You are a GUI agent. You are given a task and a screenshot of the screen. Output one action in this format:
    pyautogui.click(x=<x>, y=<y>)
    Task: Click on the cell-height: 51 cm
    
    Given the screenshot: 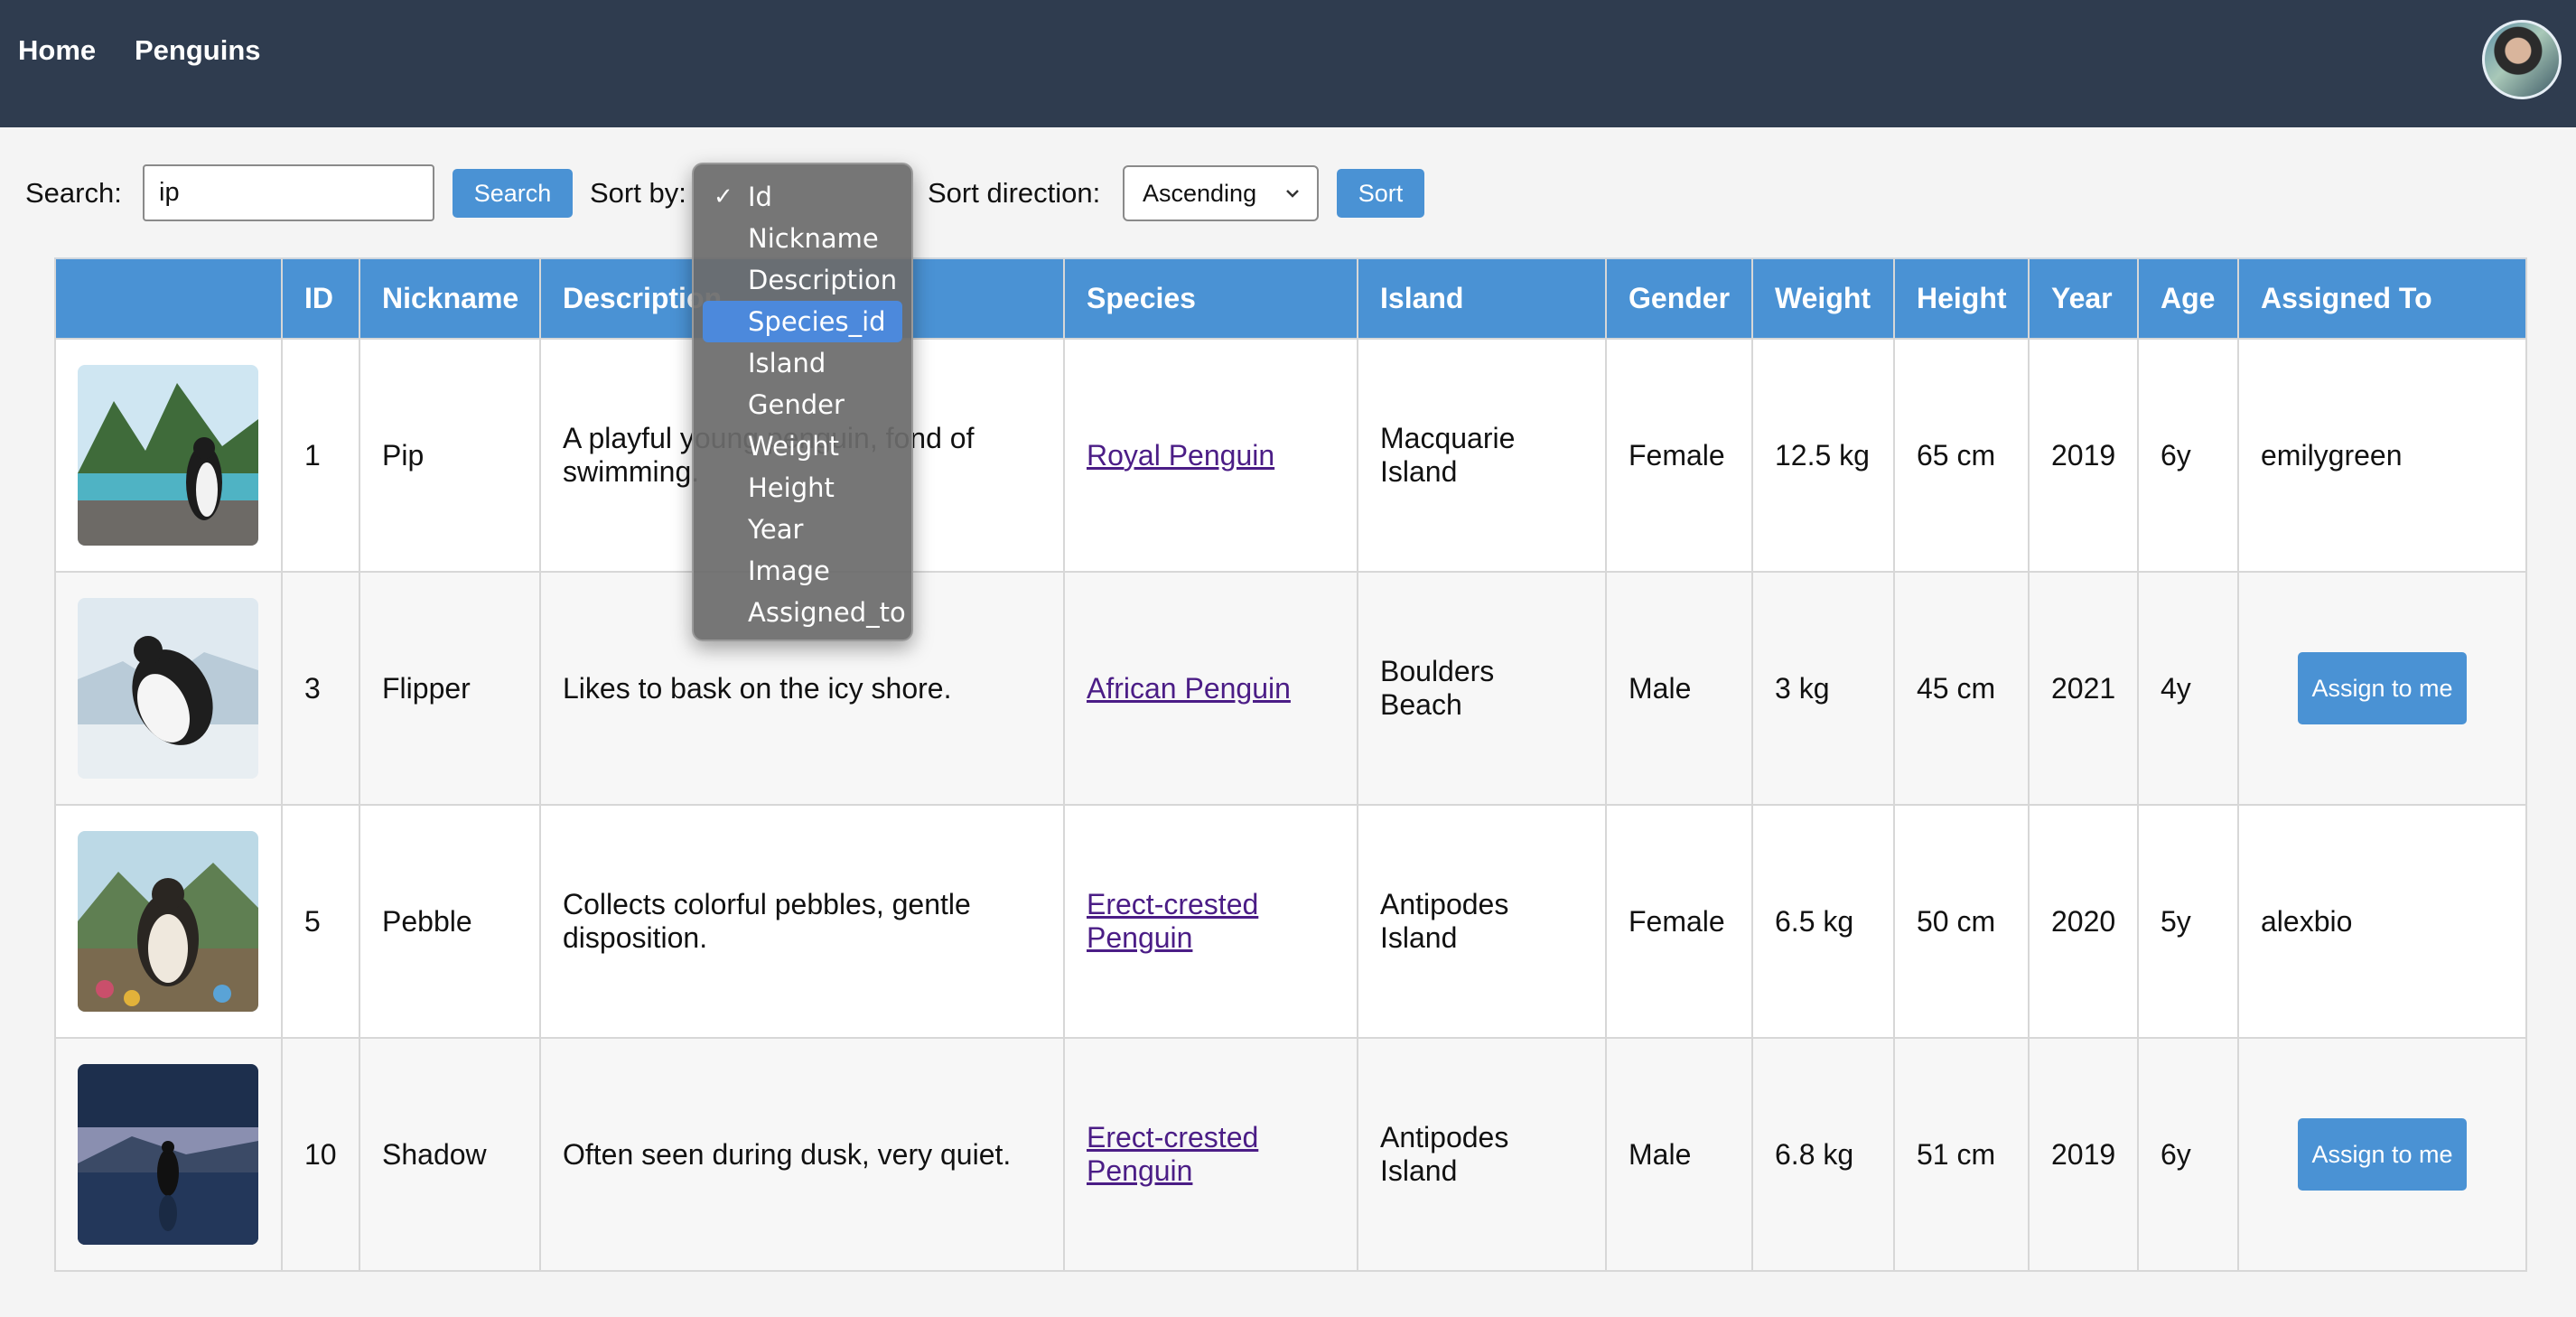 What is the action you would take?
    pyautogui.click(x=1961, y=1154)
    